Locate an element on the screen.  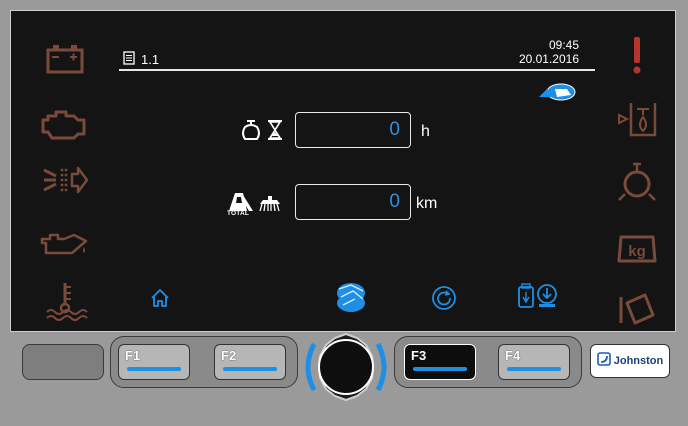
time-display: 09:45 is located at coordinates (563, 45).